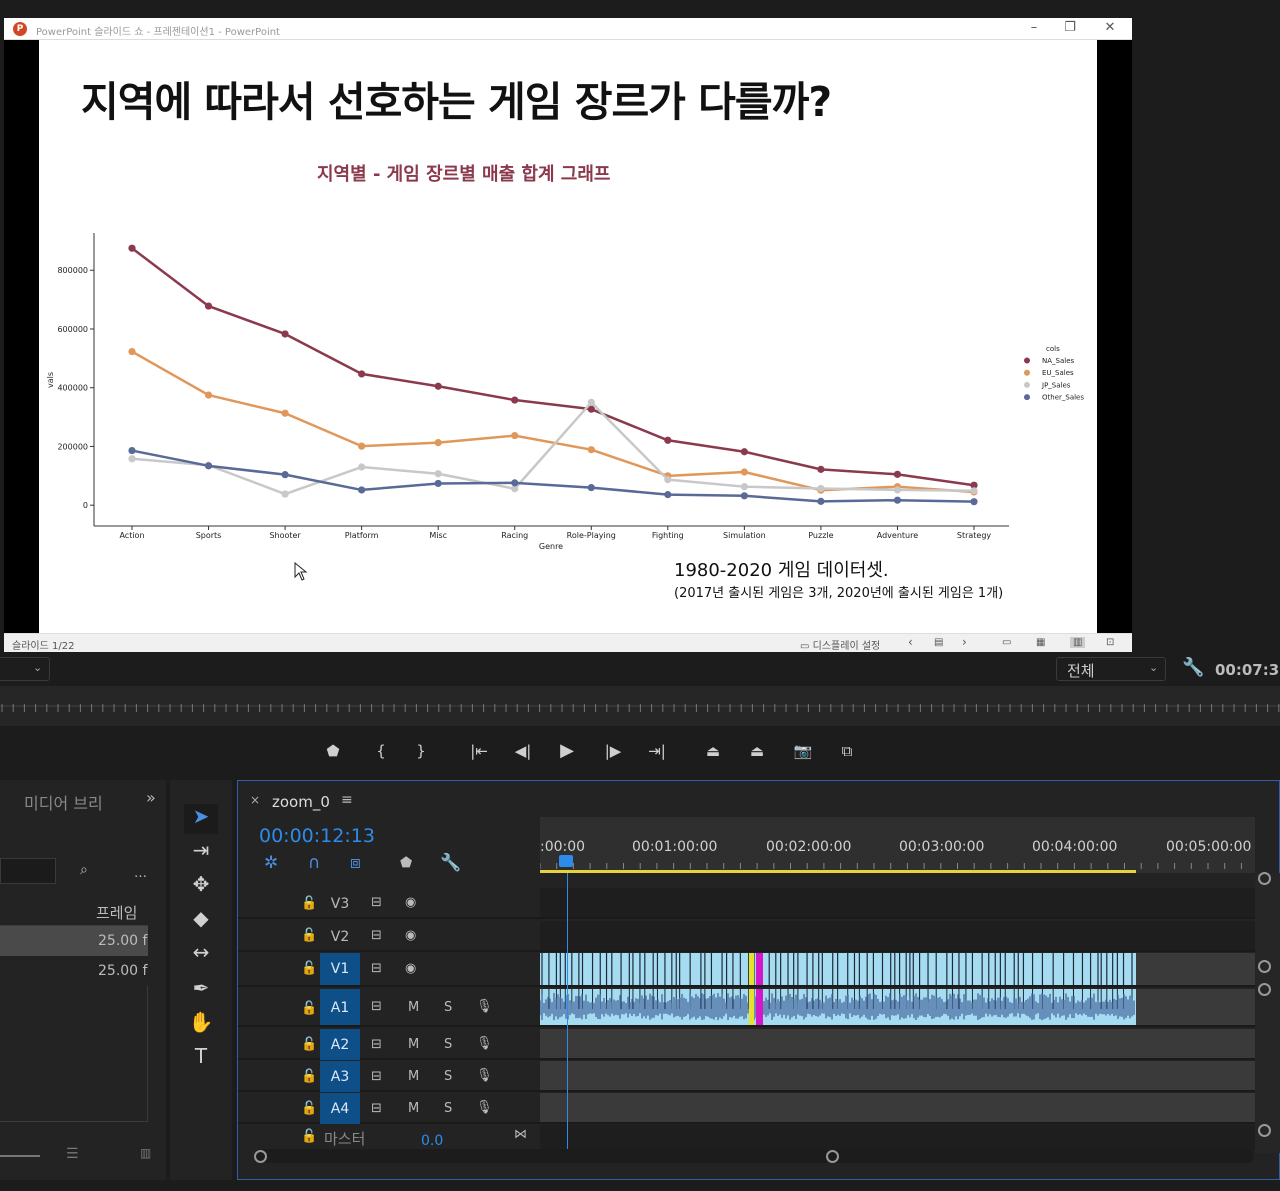 The width and height of the screenshot is (1280, 1191). I want to click on horizontal-zoom-scrollbar, so click(754, 1156).